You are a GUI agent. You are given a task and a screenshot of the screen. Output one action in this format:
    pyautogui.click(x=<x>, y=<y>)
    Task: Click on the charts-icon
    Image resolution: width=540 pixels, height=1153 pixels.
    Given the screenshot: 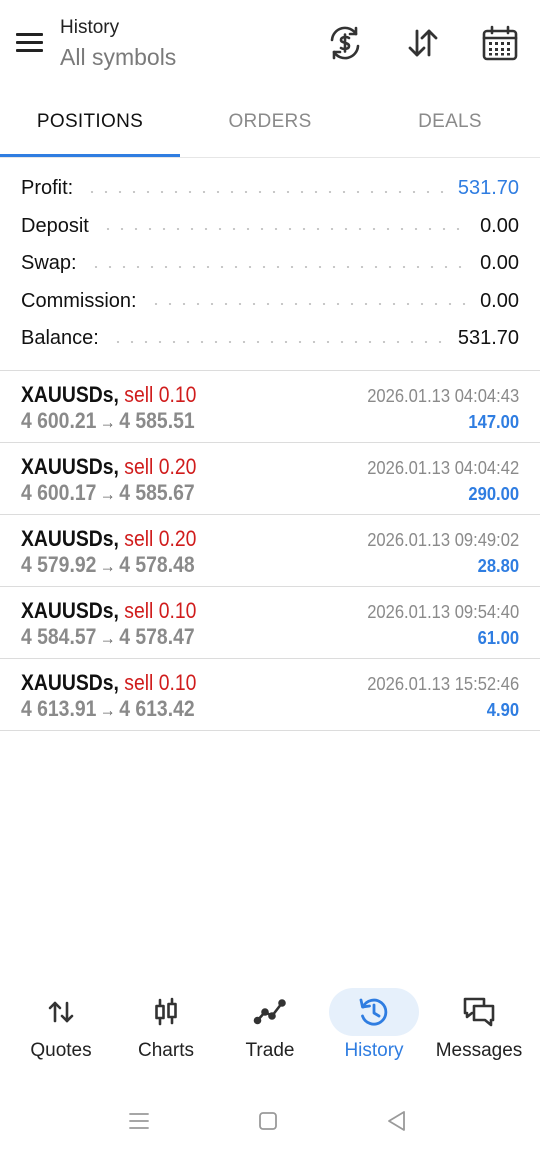 What is the action you would take?
    pyautogui.click(x=166, y=1012)
    